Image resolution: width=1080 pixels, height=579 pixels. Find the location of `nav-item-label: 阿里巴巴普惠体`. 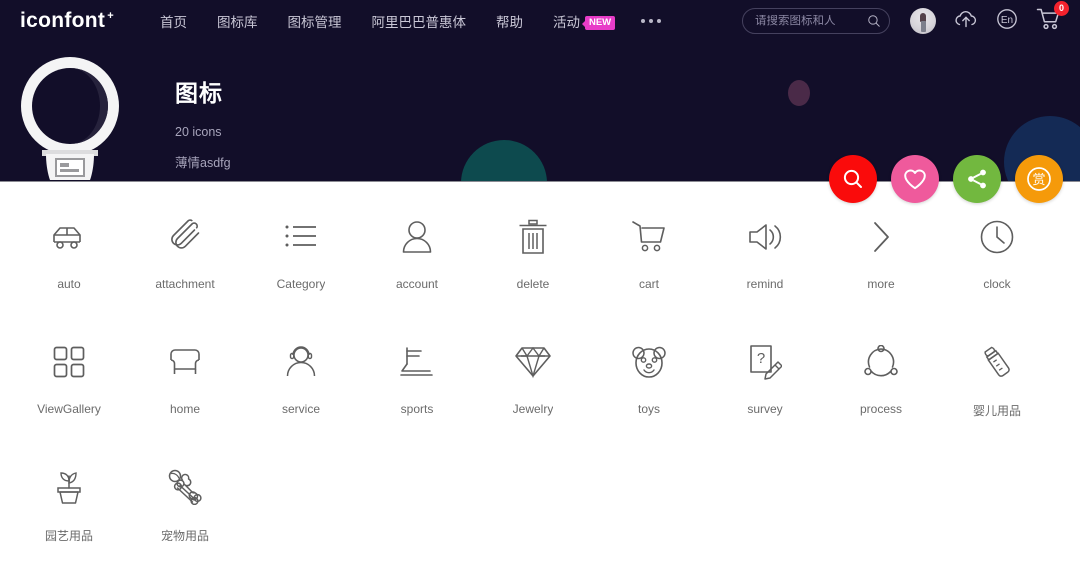

nav-item-label: 阿里巴巴普惠体 is located at coordinates (418, 22).